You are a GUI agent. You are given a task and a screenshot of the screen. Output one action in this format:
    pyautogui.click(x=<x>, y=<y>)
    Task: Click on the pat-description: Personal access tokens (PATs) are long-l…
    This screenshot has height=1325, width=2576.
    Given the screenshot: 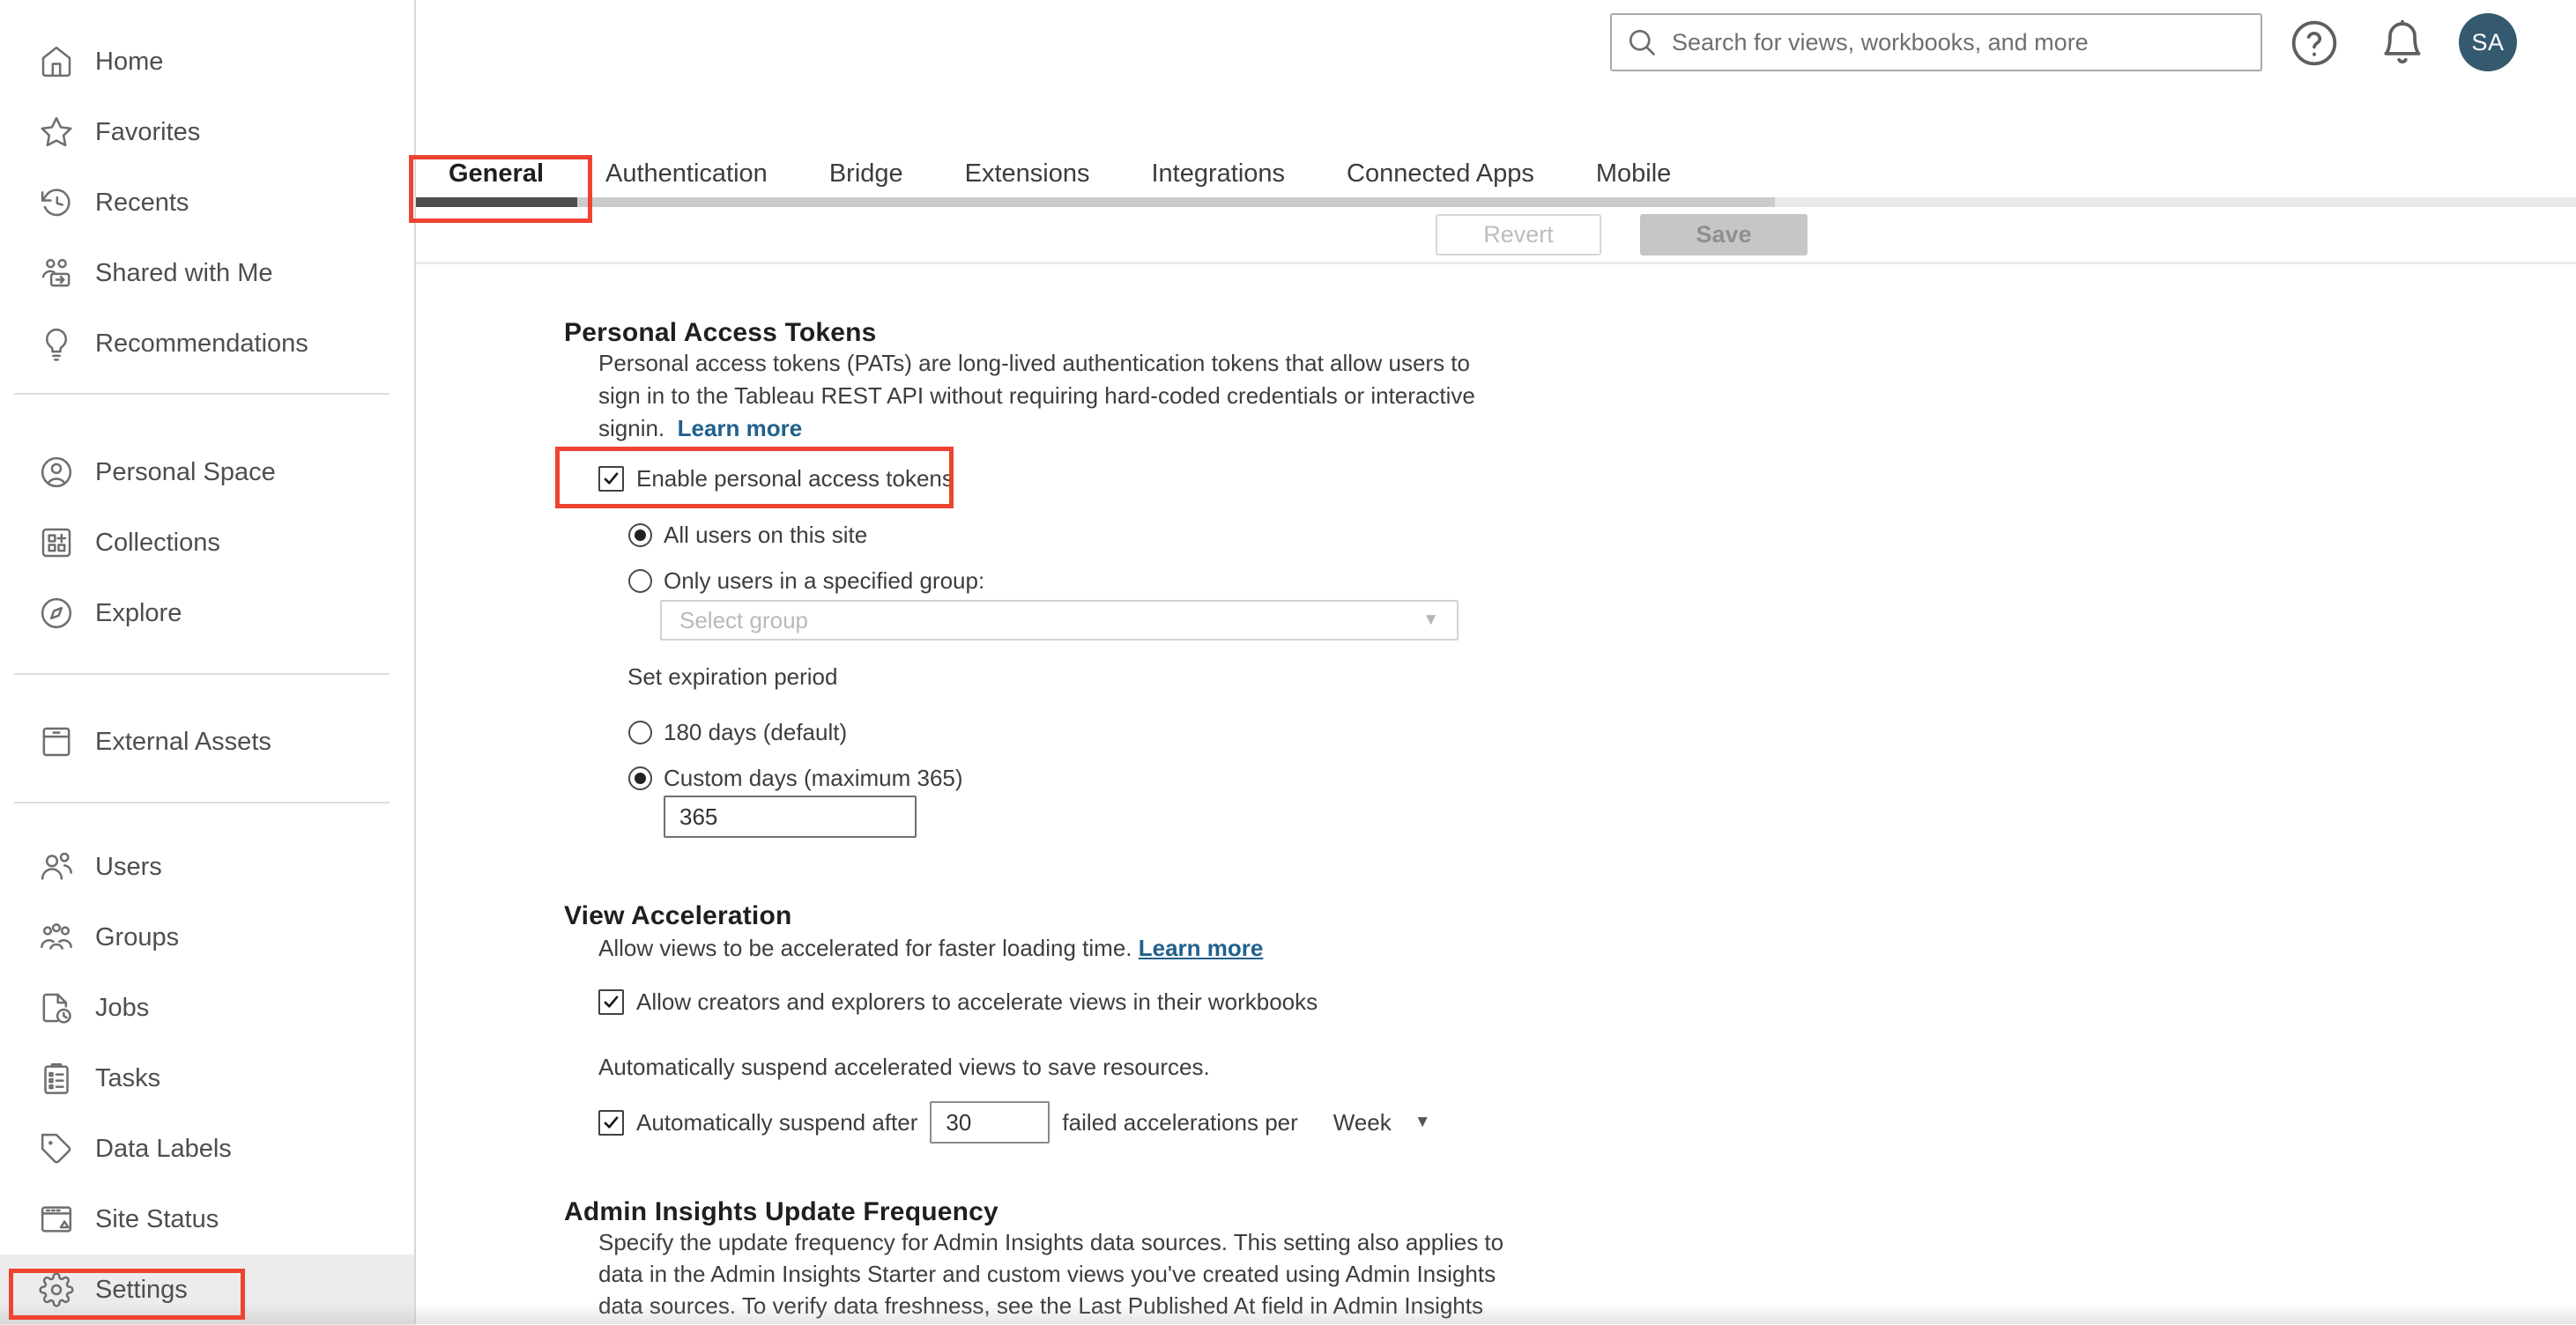 What is the action you would take?
    pyautogui.click(x=1036, y=396)
    